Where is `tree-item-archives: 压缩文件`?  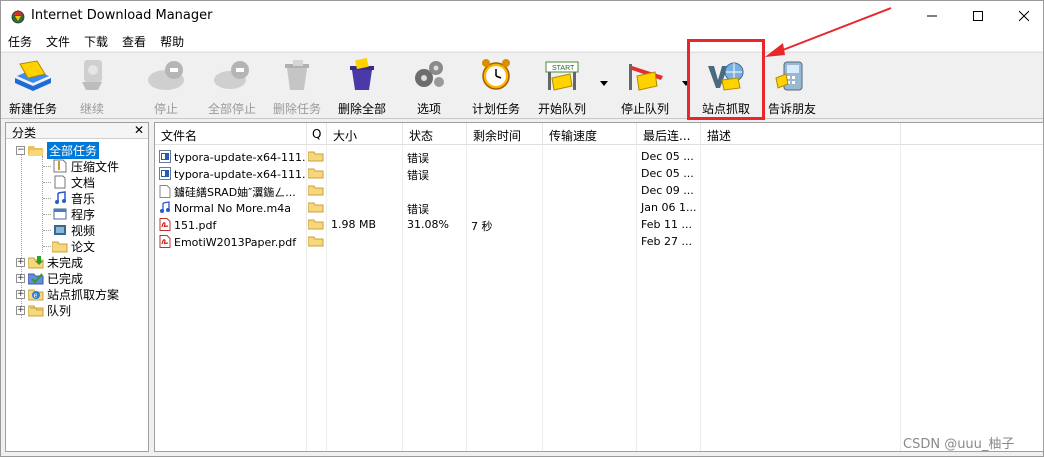 tree-item-archives: 压缩文件 is located at coordinates (85, 166).